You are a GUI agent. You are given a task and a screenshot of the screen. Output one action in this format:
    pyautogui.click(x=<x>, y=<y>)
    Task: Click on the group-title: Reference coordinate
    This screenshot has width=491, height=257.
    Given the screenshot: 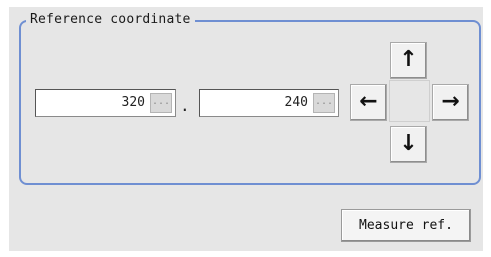 What is the action you would take?
    pyautogui.click(x=110, y=19)
    